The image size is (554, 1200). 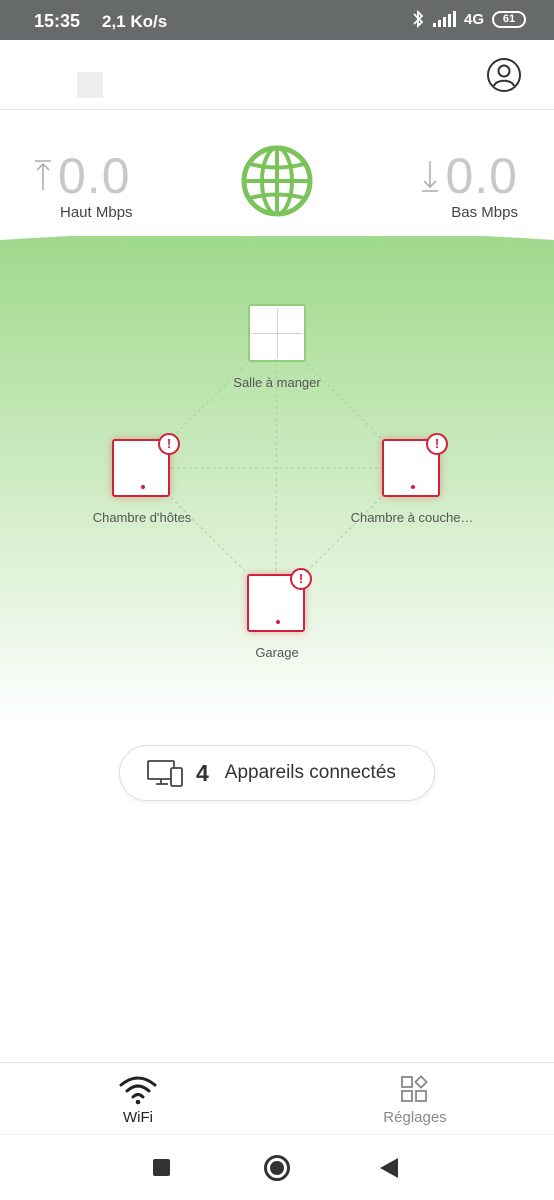 I want to click on tab-wifi-label: WiFi, so click(x=138, y=1117).